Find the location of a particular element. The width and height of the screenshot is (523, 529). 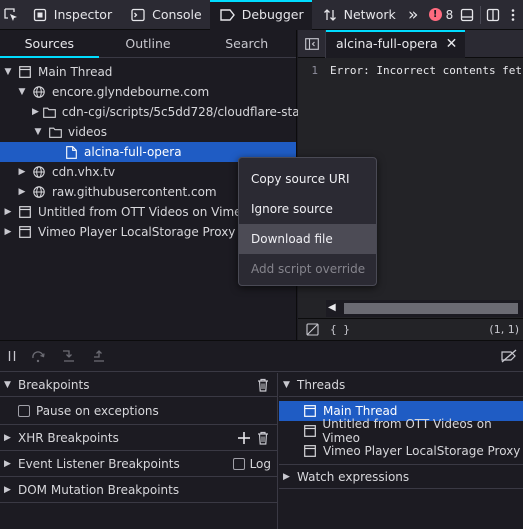

editor-tabs: alcina-full-opera ✕ is located at coordinates (410, 43).